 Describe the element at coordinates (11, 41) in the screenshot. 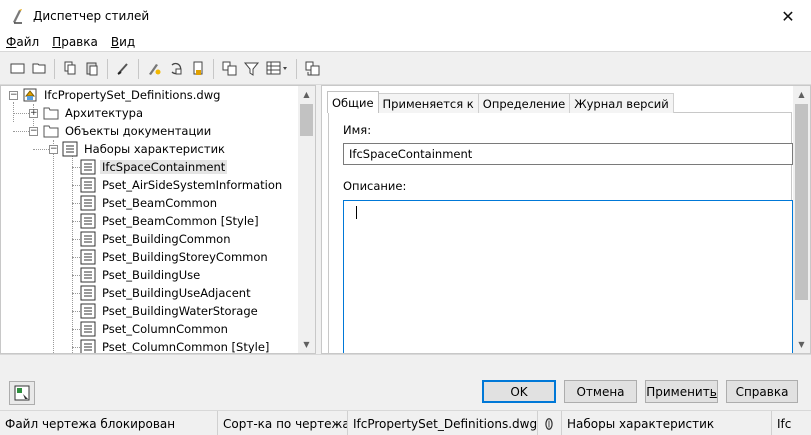

I see `menu-file-mnemonic: Ф` at that location.